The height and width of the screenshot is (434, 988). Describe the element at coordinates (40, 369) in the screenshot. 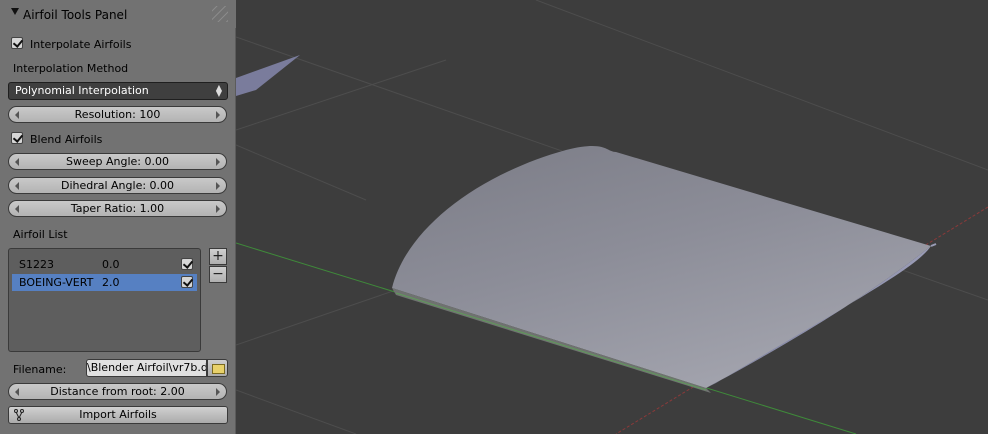

I see `filename-label: Filename:` at that location.